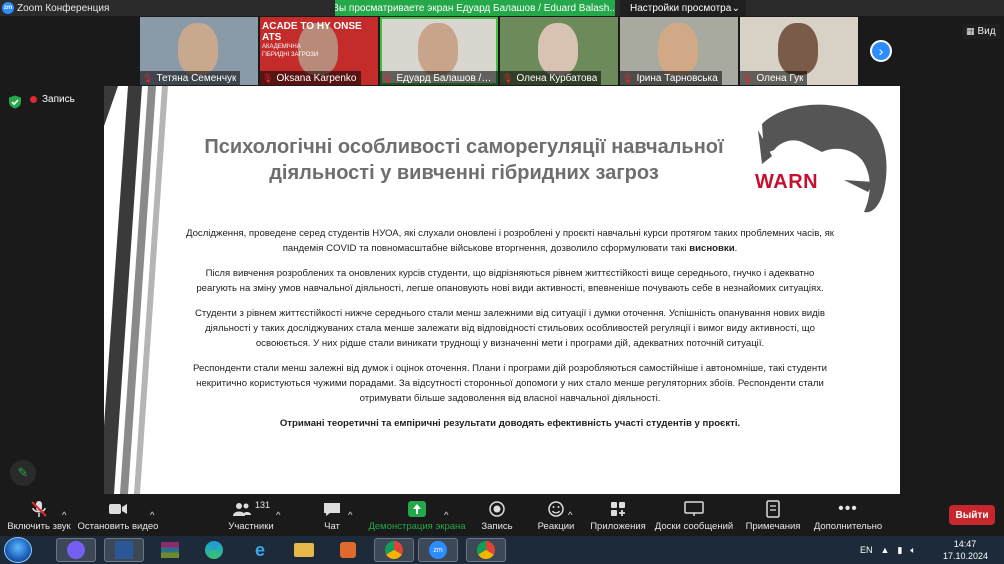 Image resolution: width=1004 pixels, height=564 pixels. What do you see at coordinates (866, 550) in the screenshot?
I see `language-indicator: EN` at bounding box center [866, 550].